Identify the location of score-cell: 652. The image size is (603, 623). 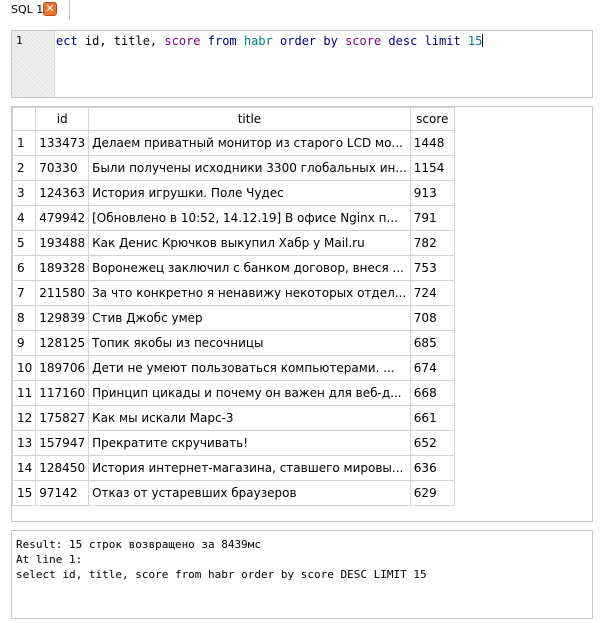
(432, 443).